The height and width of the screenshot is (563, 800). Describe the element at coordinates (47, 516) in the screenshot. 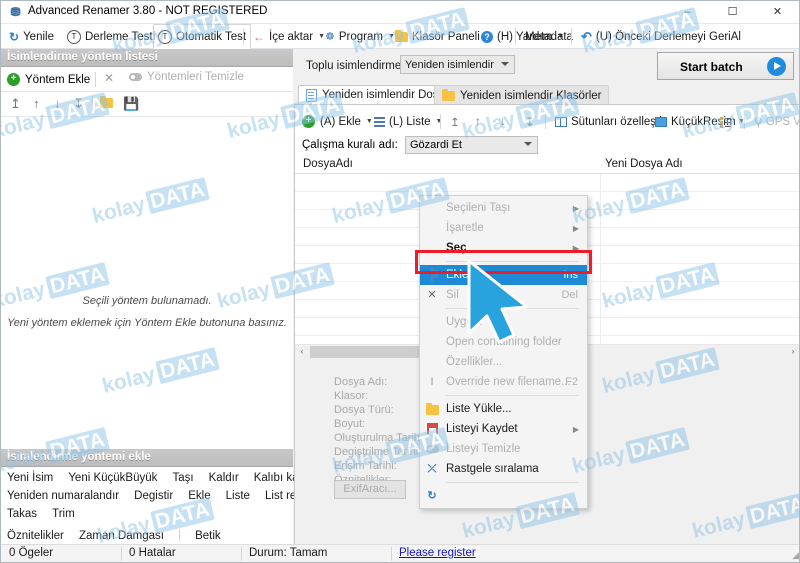

I see `method-row-3: Takas Trim` at that location.